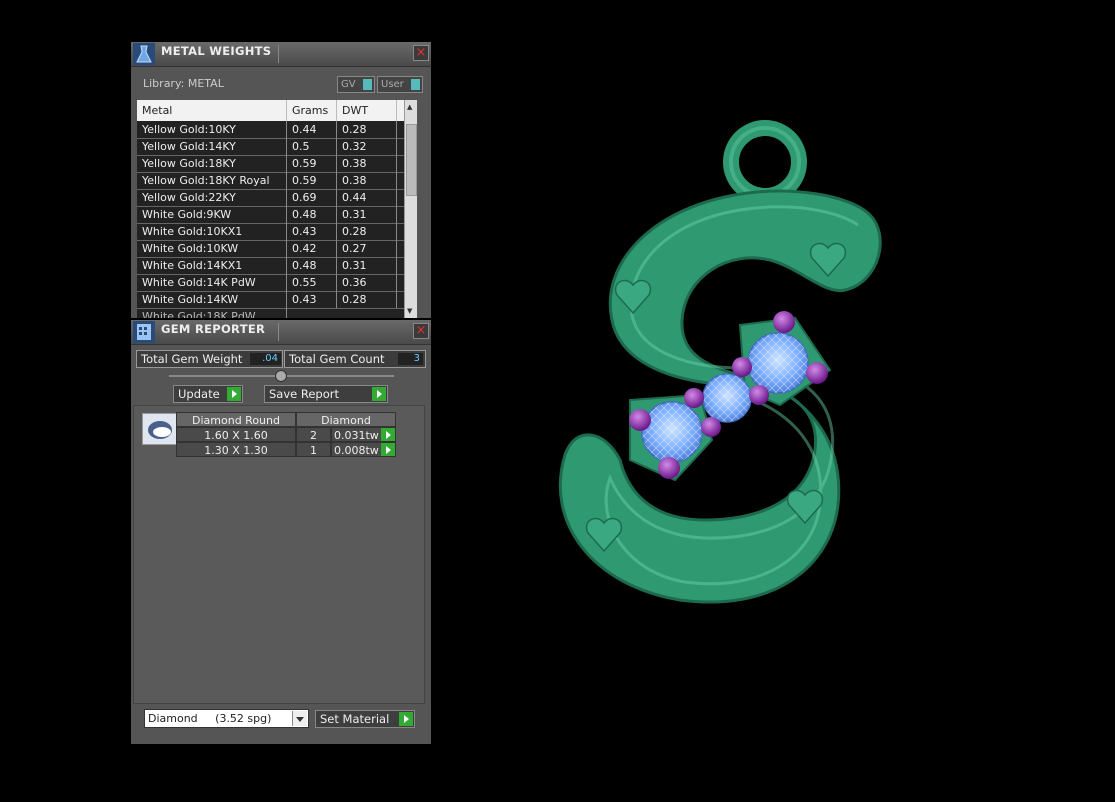  Describe the element at coordinates (356, 450) in the screenshot. I see `gem-weight-value: 0.008tw` at that location.